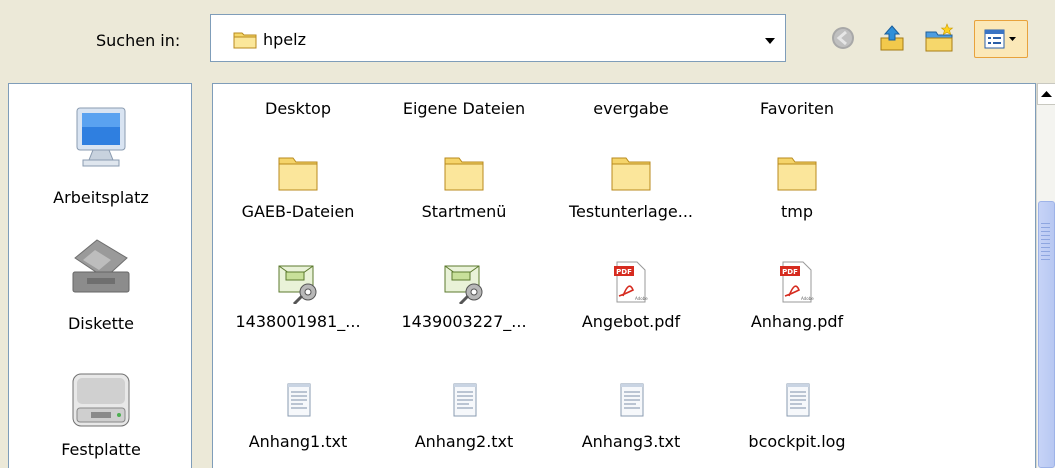 The height and width of the screenshot is (468, 1055). I want to click on place-label: Arbeitsplatz, so click(101, 197).